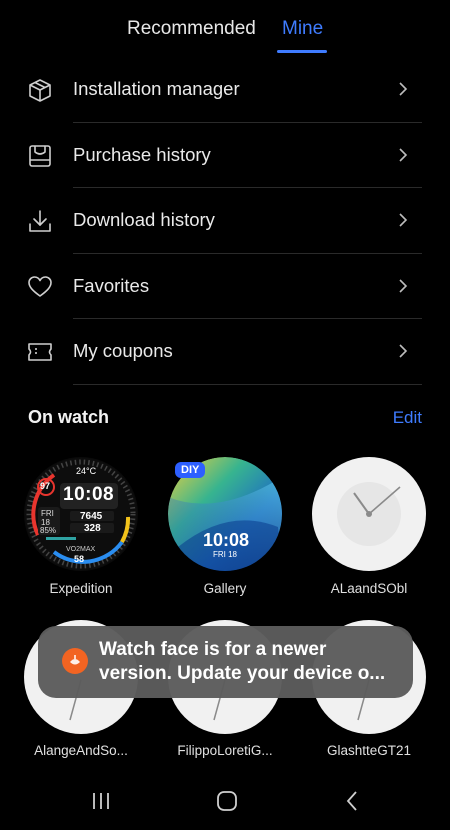  Describe the element at coordinates (40, 90) in the screenshot. I see `box-download-icon` at that location.